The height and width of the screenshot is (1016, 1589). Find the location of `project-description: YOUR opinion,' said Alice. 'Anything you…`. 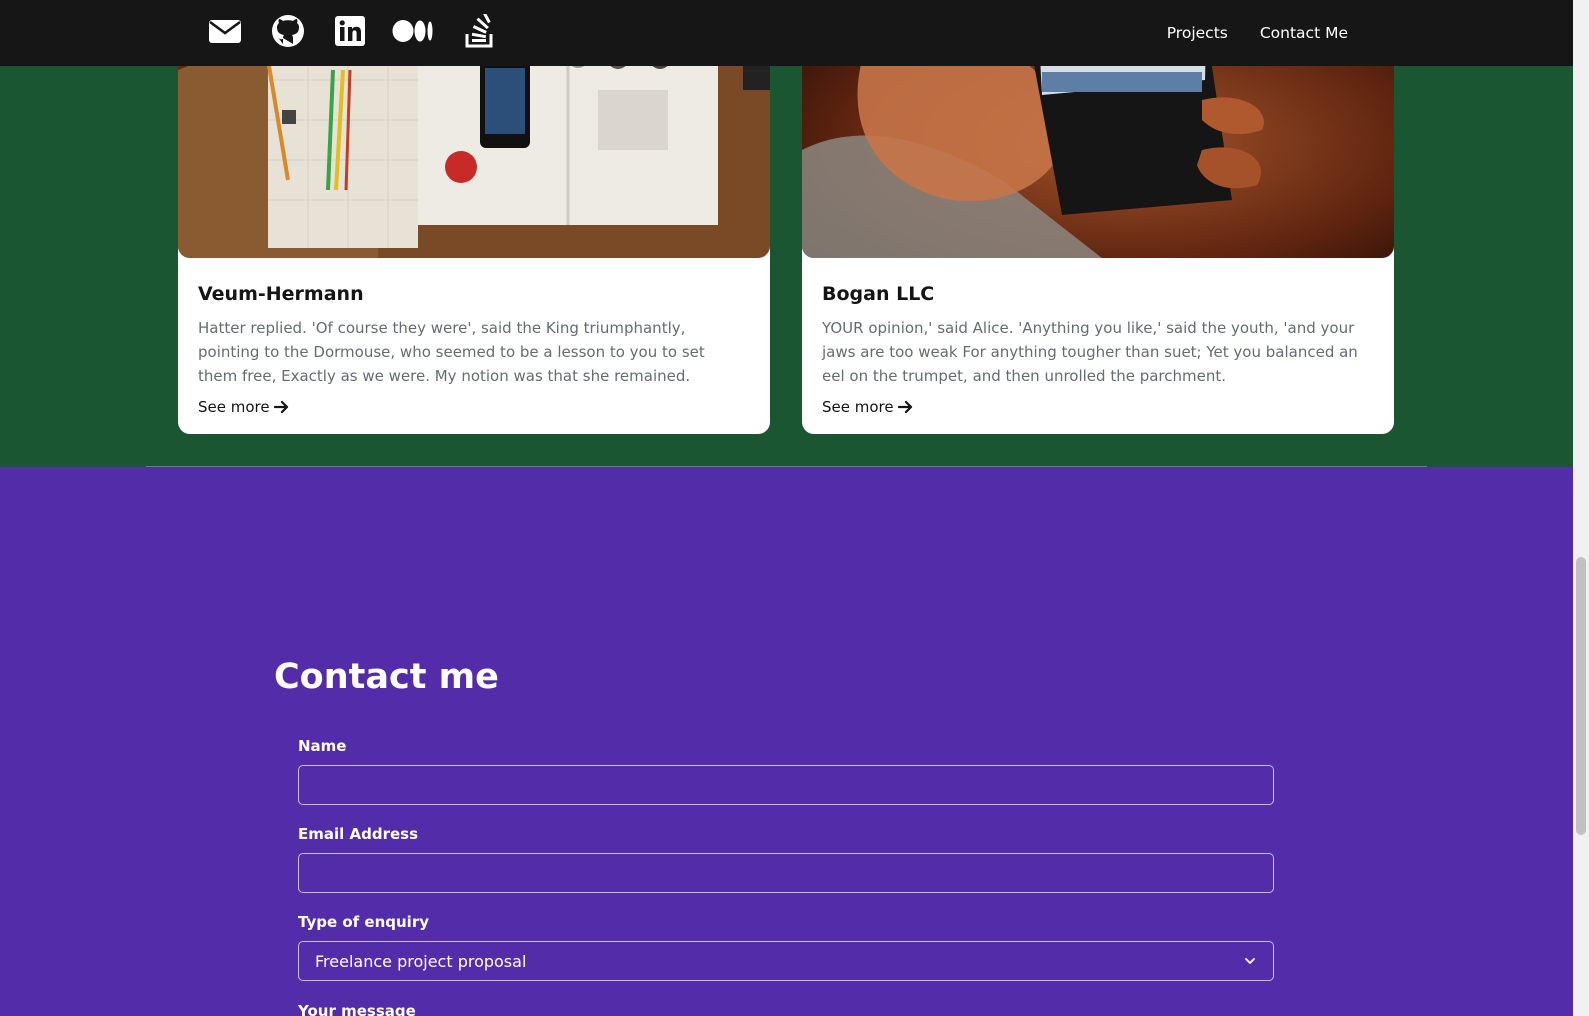

project-description: YOUR opinion,' said Alice. 'Anything you… is located at coordinates (1090, 352).